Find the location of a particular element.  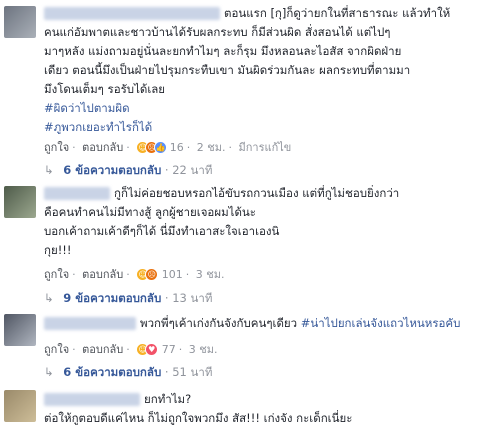

comment-line: มึงโดนเต็มๆ รอรับได้เลย is located at coordinates (105, 89).